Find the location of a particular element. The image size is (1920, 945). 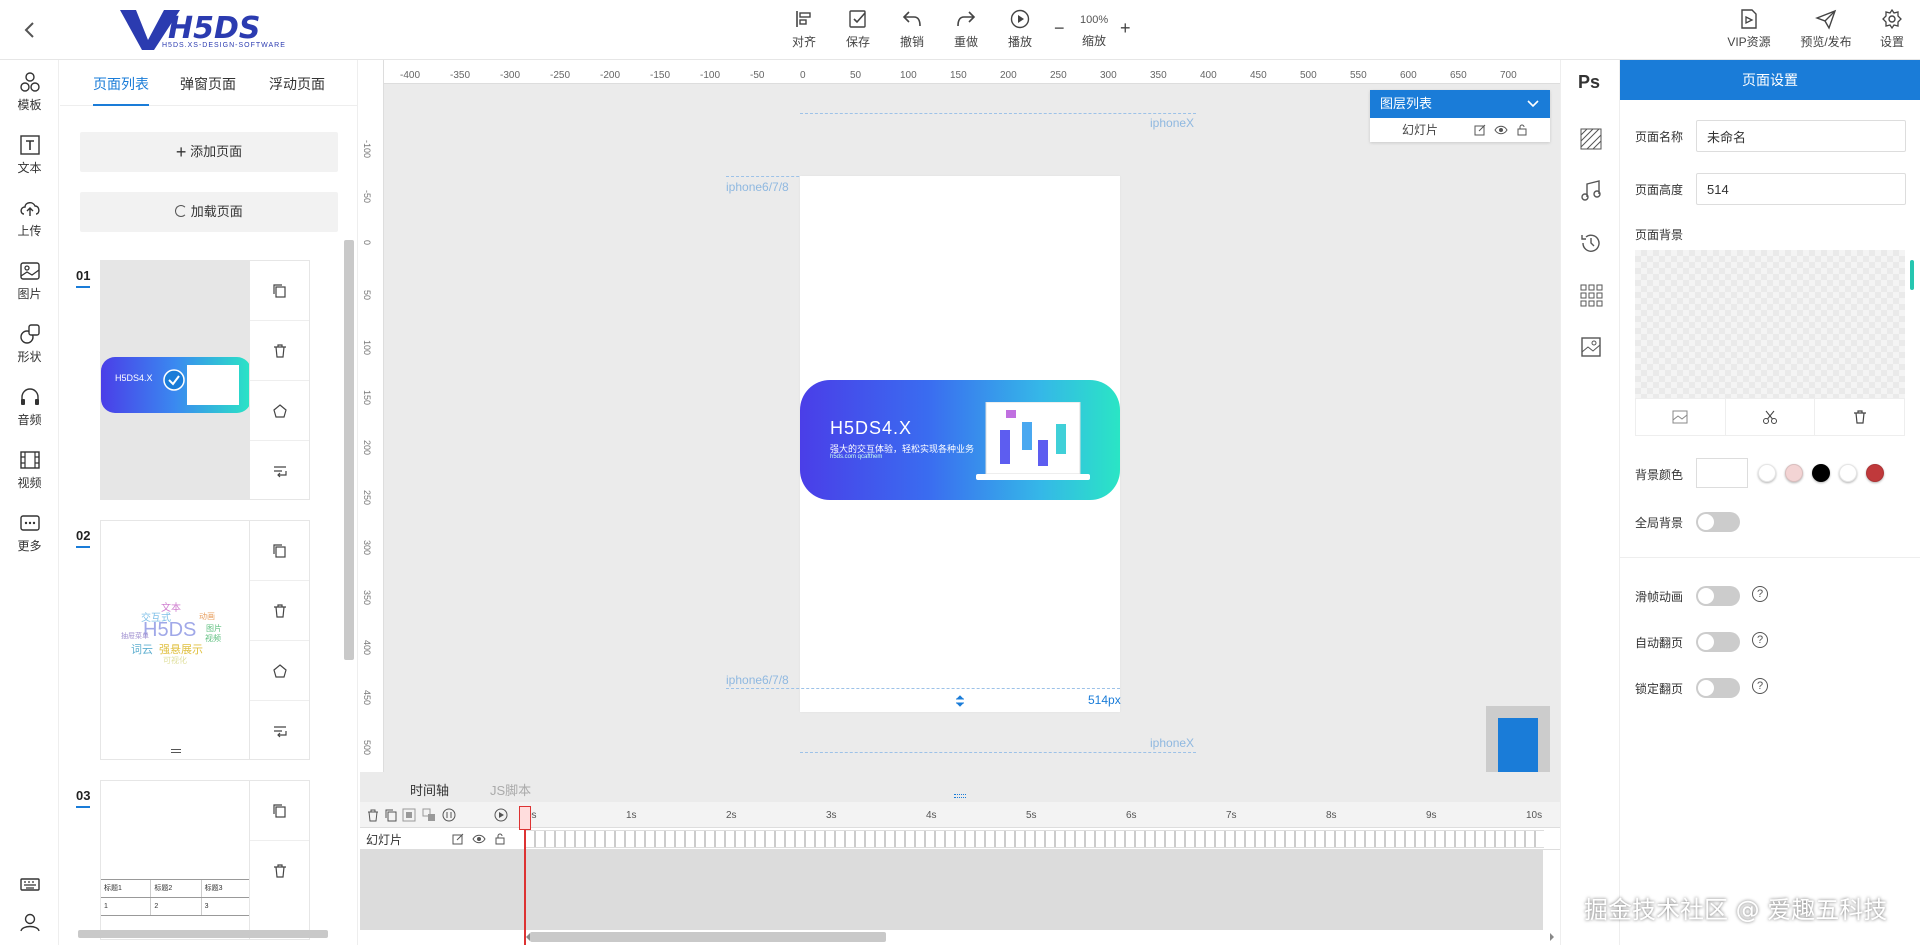

thumb-table-cell: 1 is located at coordinates (126, 906).